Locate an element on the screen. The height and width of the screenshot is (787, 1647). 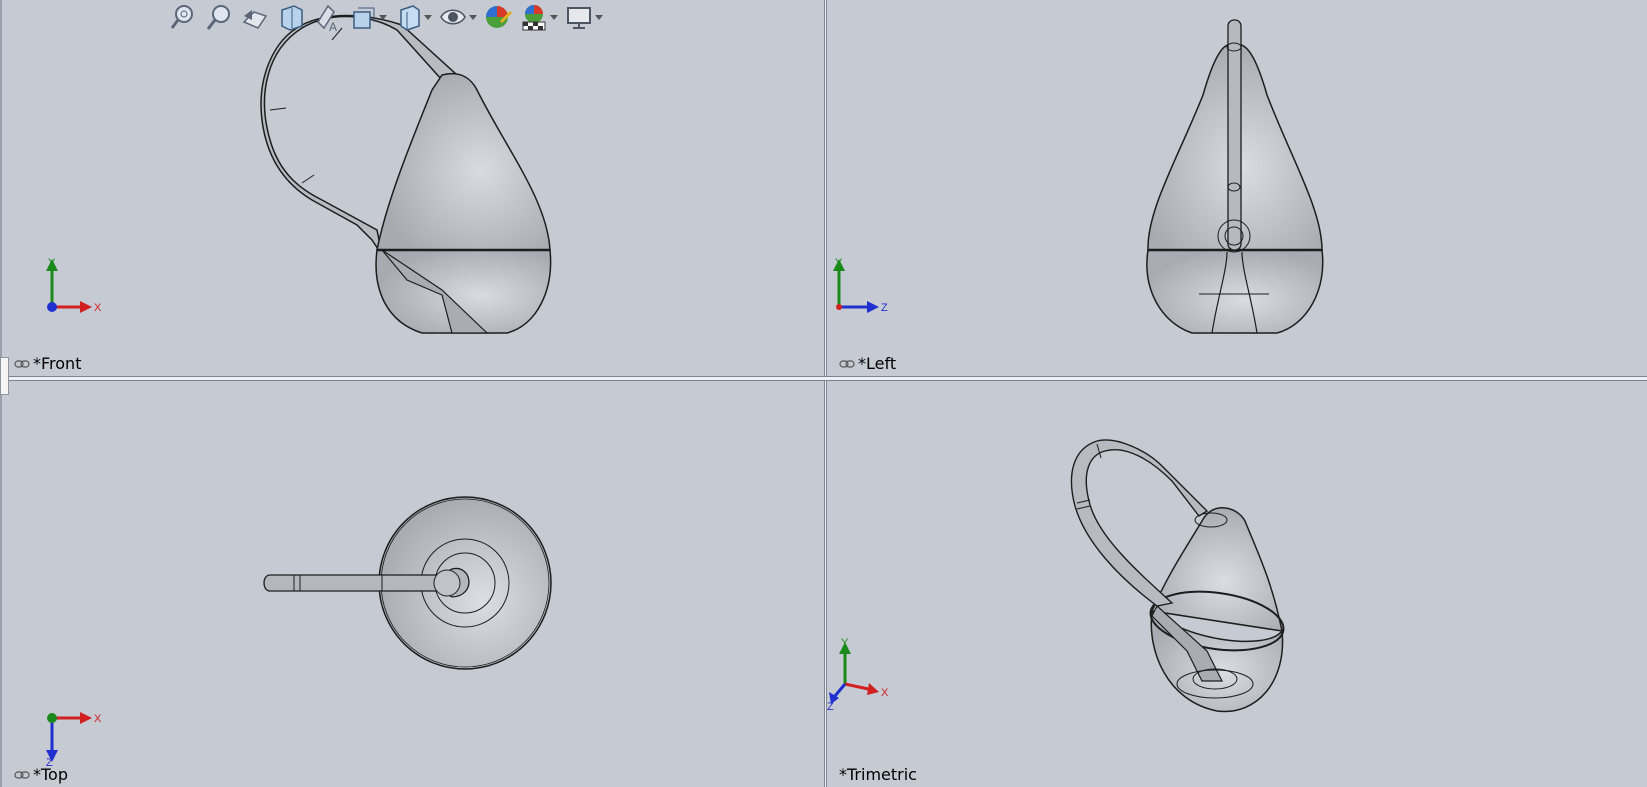
view-name: *Left is located at coordinates (877, 363).